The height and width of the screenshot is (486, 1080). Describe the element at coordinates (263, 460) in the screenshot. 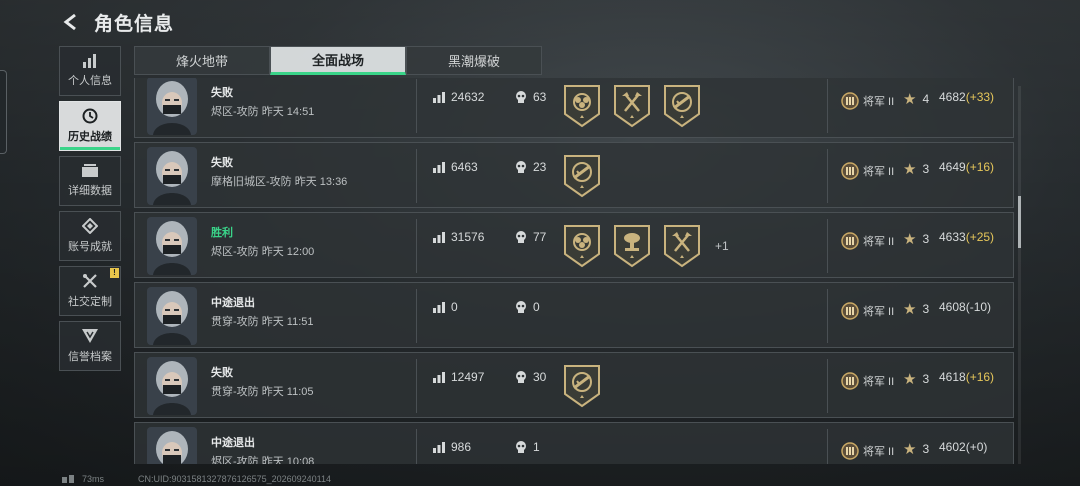

I see `match-map-time: 烬区-攻防 昨天 10:08` at that location.